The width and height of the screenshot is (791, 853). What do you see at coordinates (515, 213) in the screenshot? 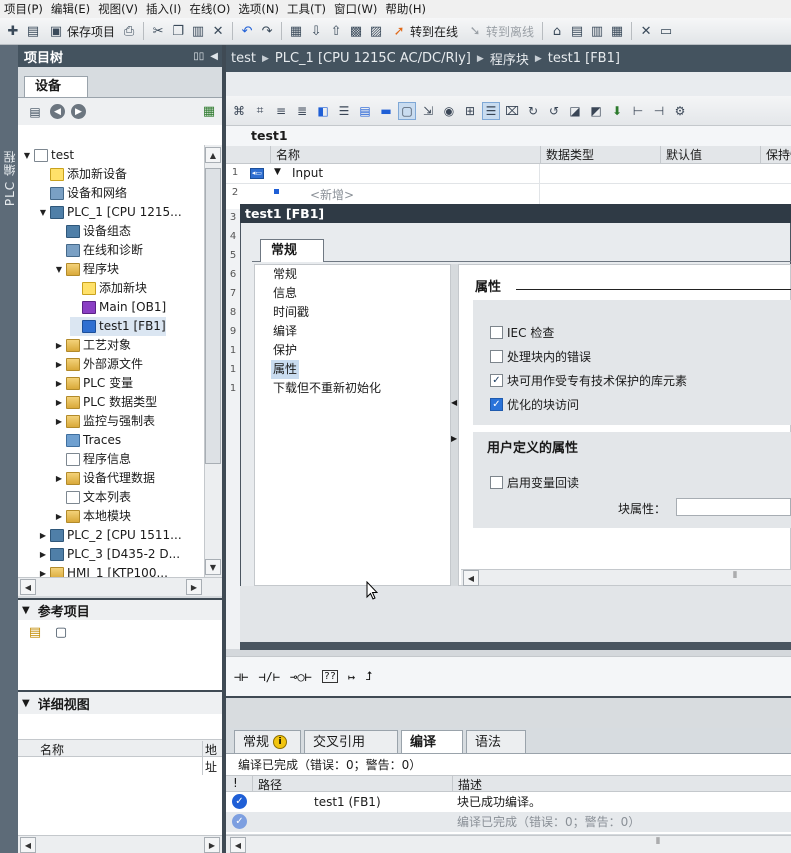
I see `dialog-title: test1 [FB1]` at bounding box center [515, 213].